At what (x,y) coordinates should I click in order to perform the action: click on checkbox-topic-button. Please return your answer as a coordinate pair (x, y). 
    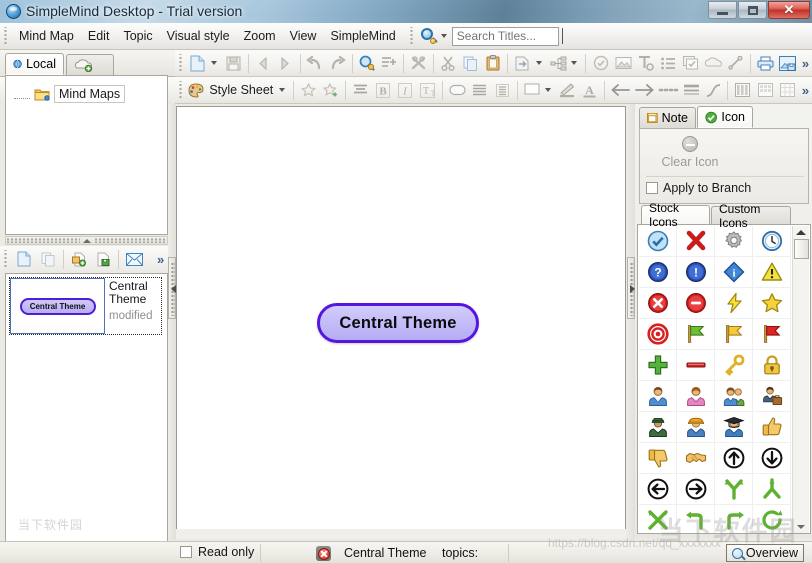
    Looking at the image, I should click on (600, 63).